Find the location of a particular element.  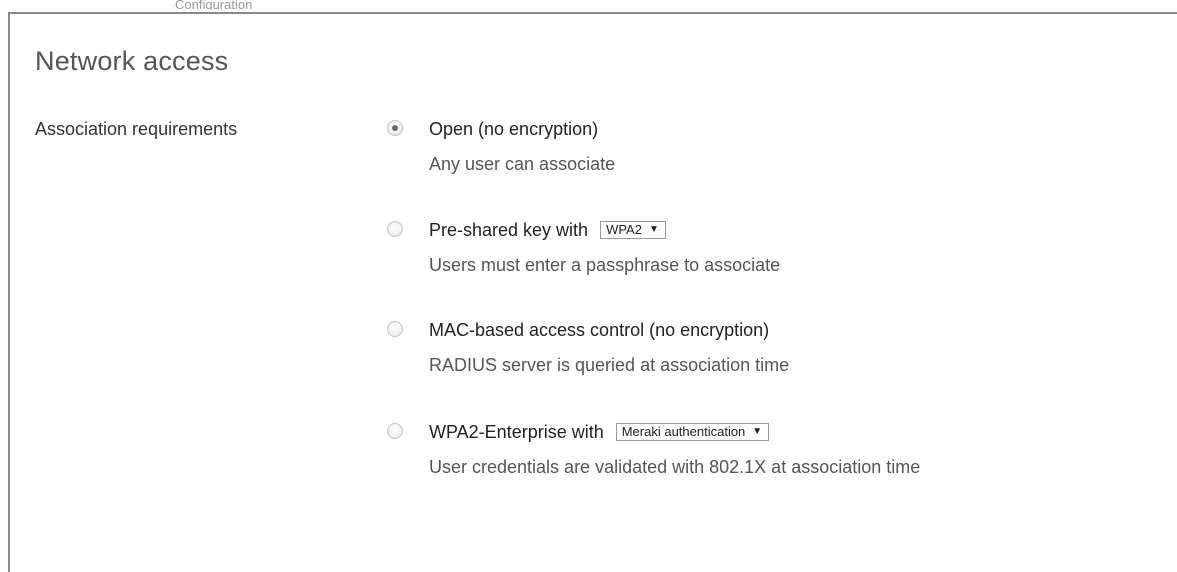

option-mac-based-title: MAC-based access control (no encryption) is located at coordinates (599, 330).